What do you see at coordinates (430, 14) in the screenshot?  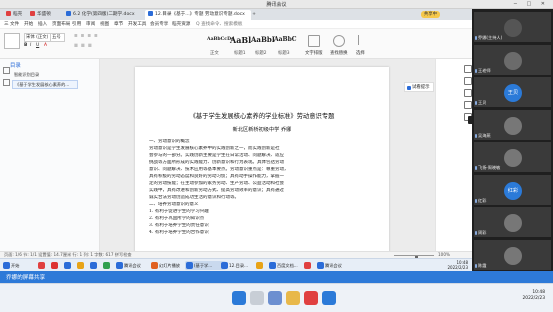 I see `share-status-badge: 共享中` at bounding box center [430, 14].